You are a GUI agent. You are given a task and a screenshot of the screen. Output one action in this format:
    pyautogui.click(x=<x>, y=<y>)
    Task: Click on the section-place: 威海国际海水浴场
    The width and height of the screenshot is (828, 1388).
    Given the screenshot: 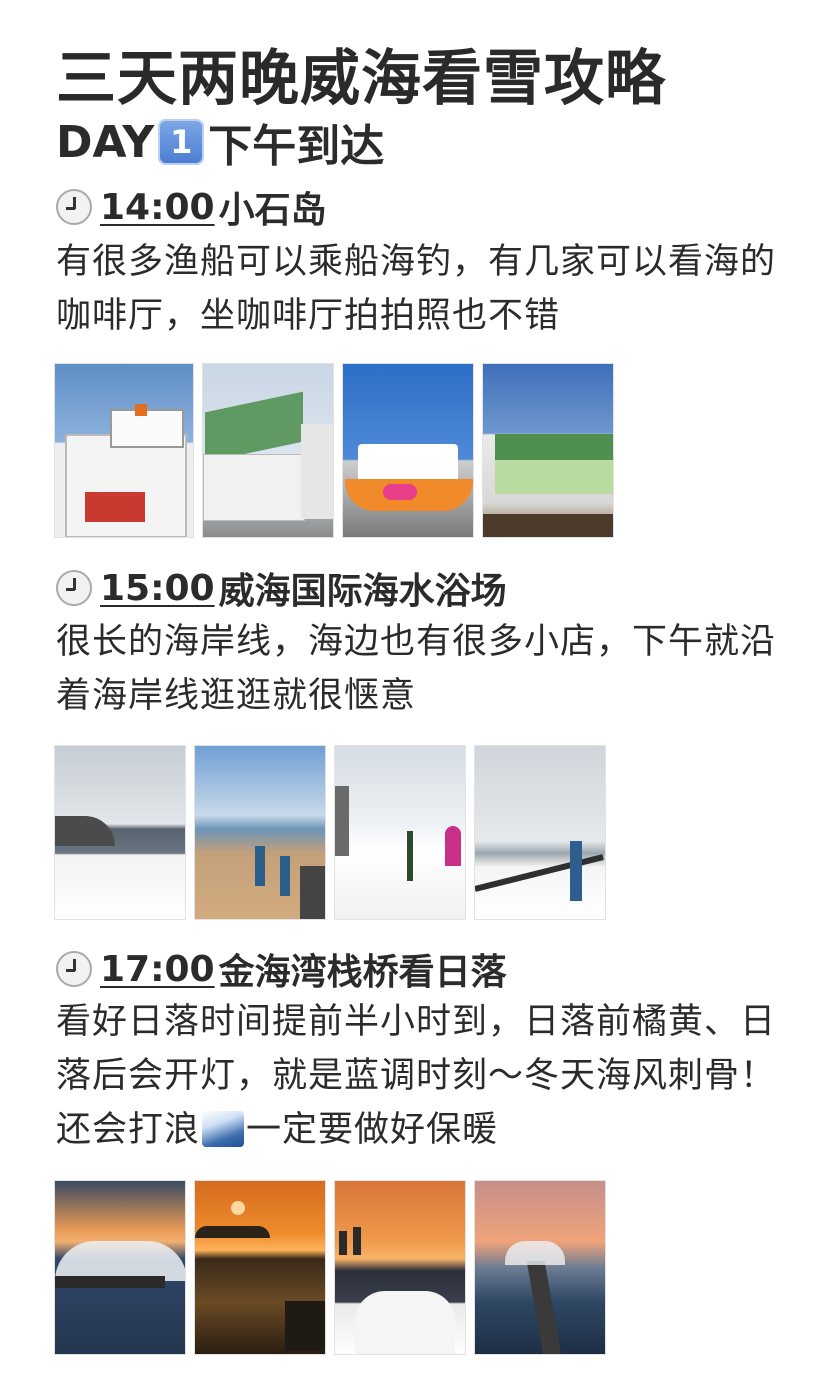 What is the action you would take?
    pyautogui.click(x=362, y=591)
    